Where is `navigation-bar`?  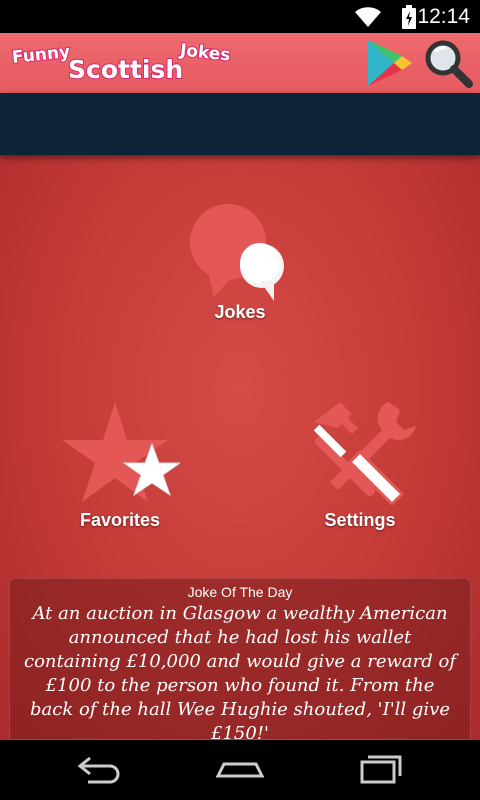
navigation-bar is located at coordinates (240, 770).